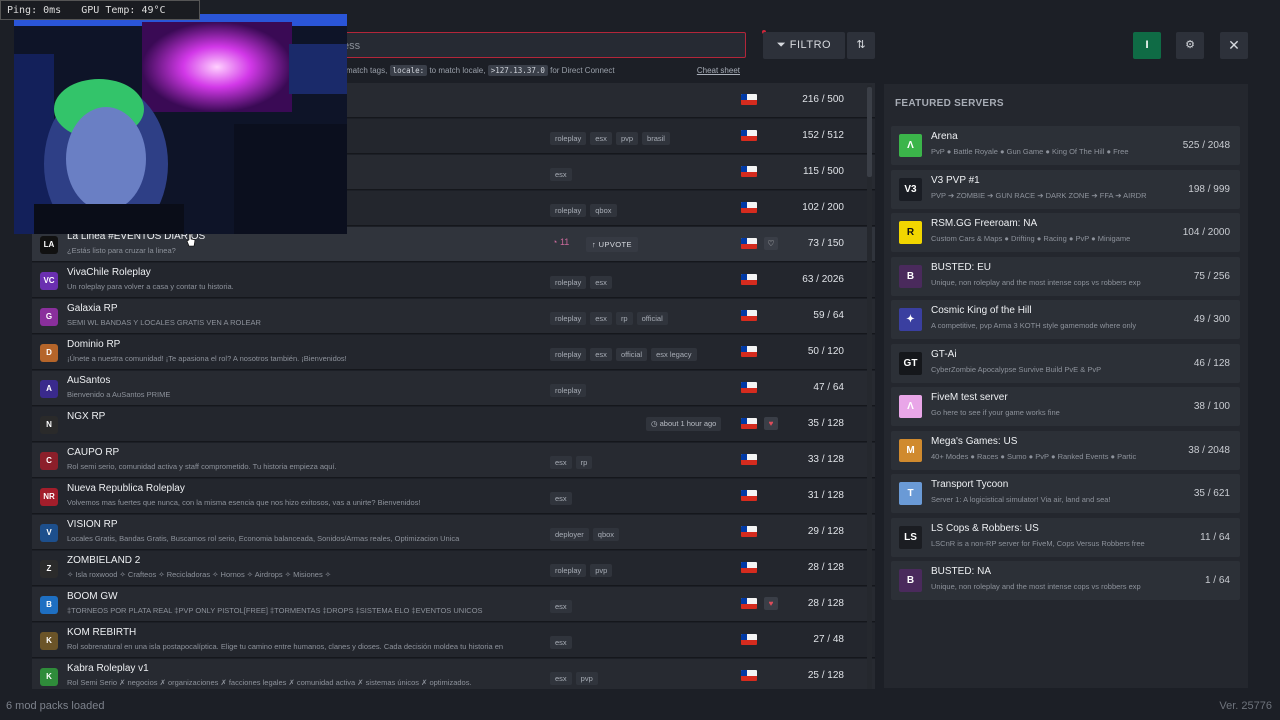  Describe the element at coordinates (1190, 45) in the screenshot. I see `settings-button: ⚙` at that location.